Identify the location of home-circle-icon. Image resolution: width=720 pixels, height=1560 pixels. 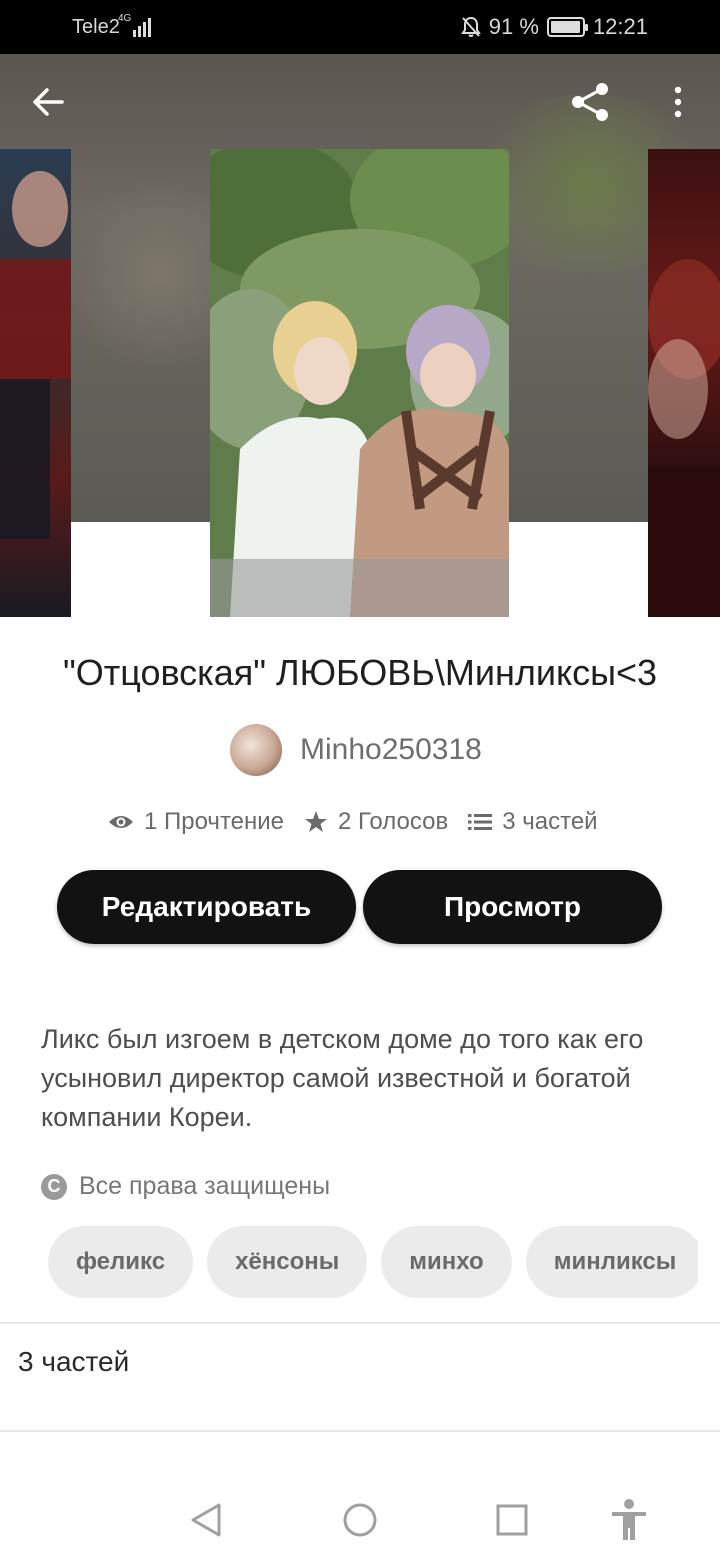
(360, 1520).